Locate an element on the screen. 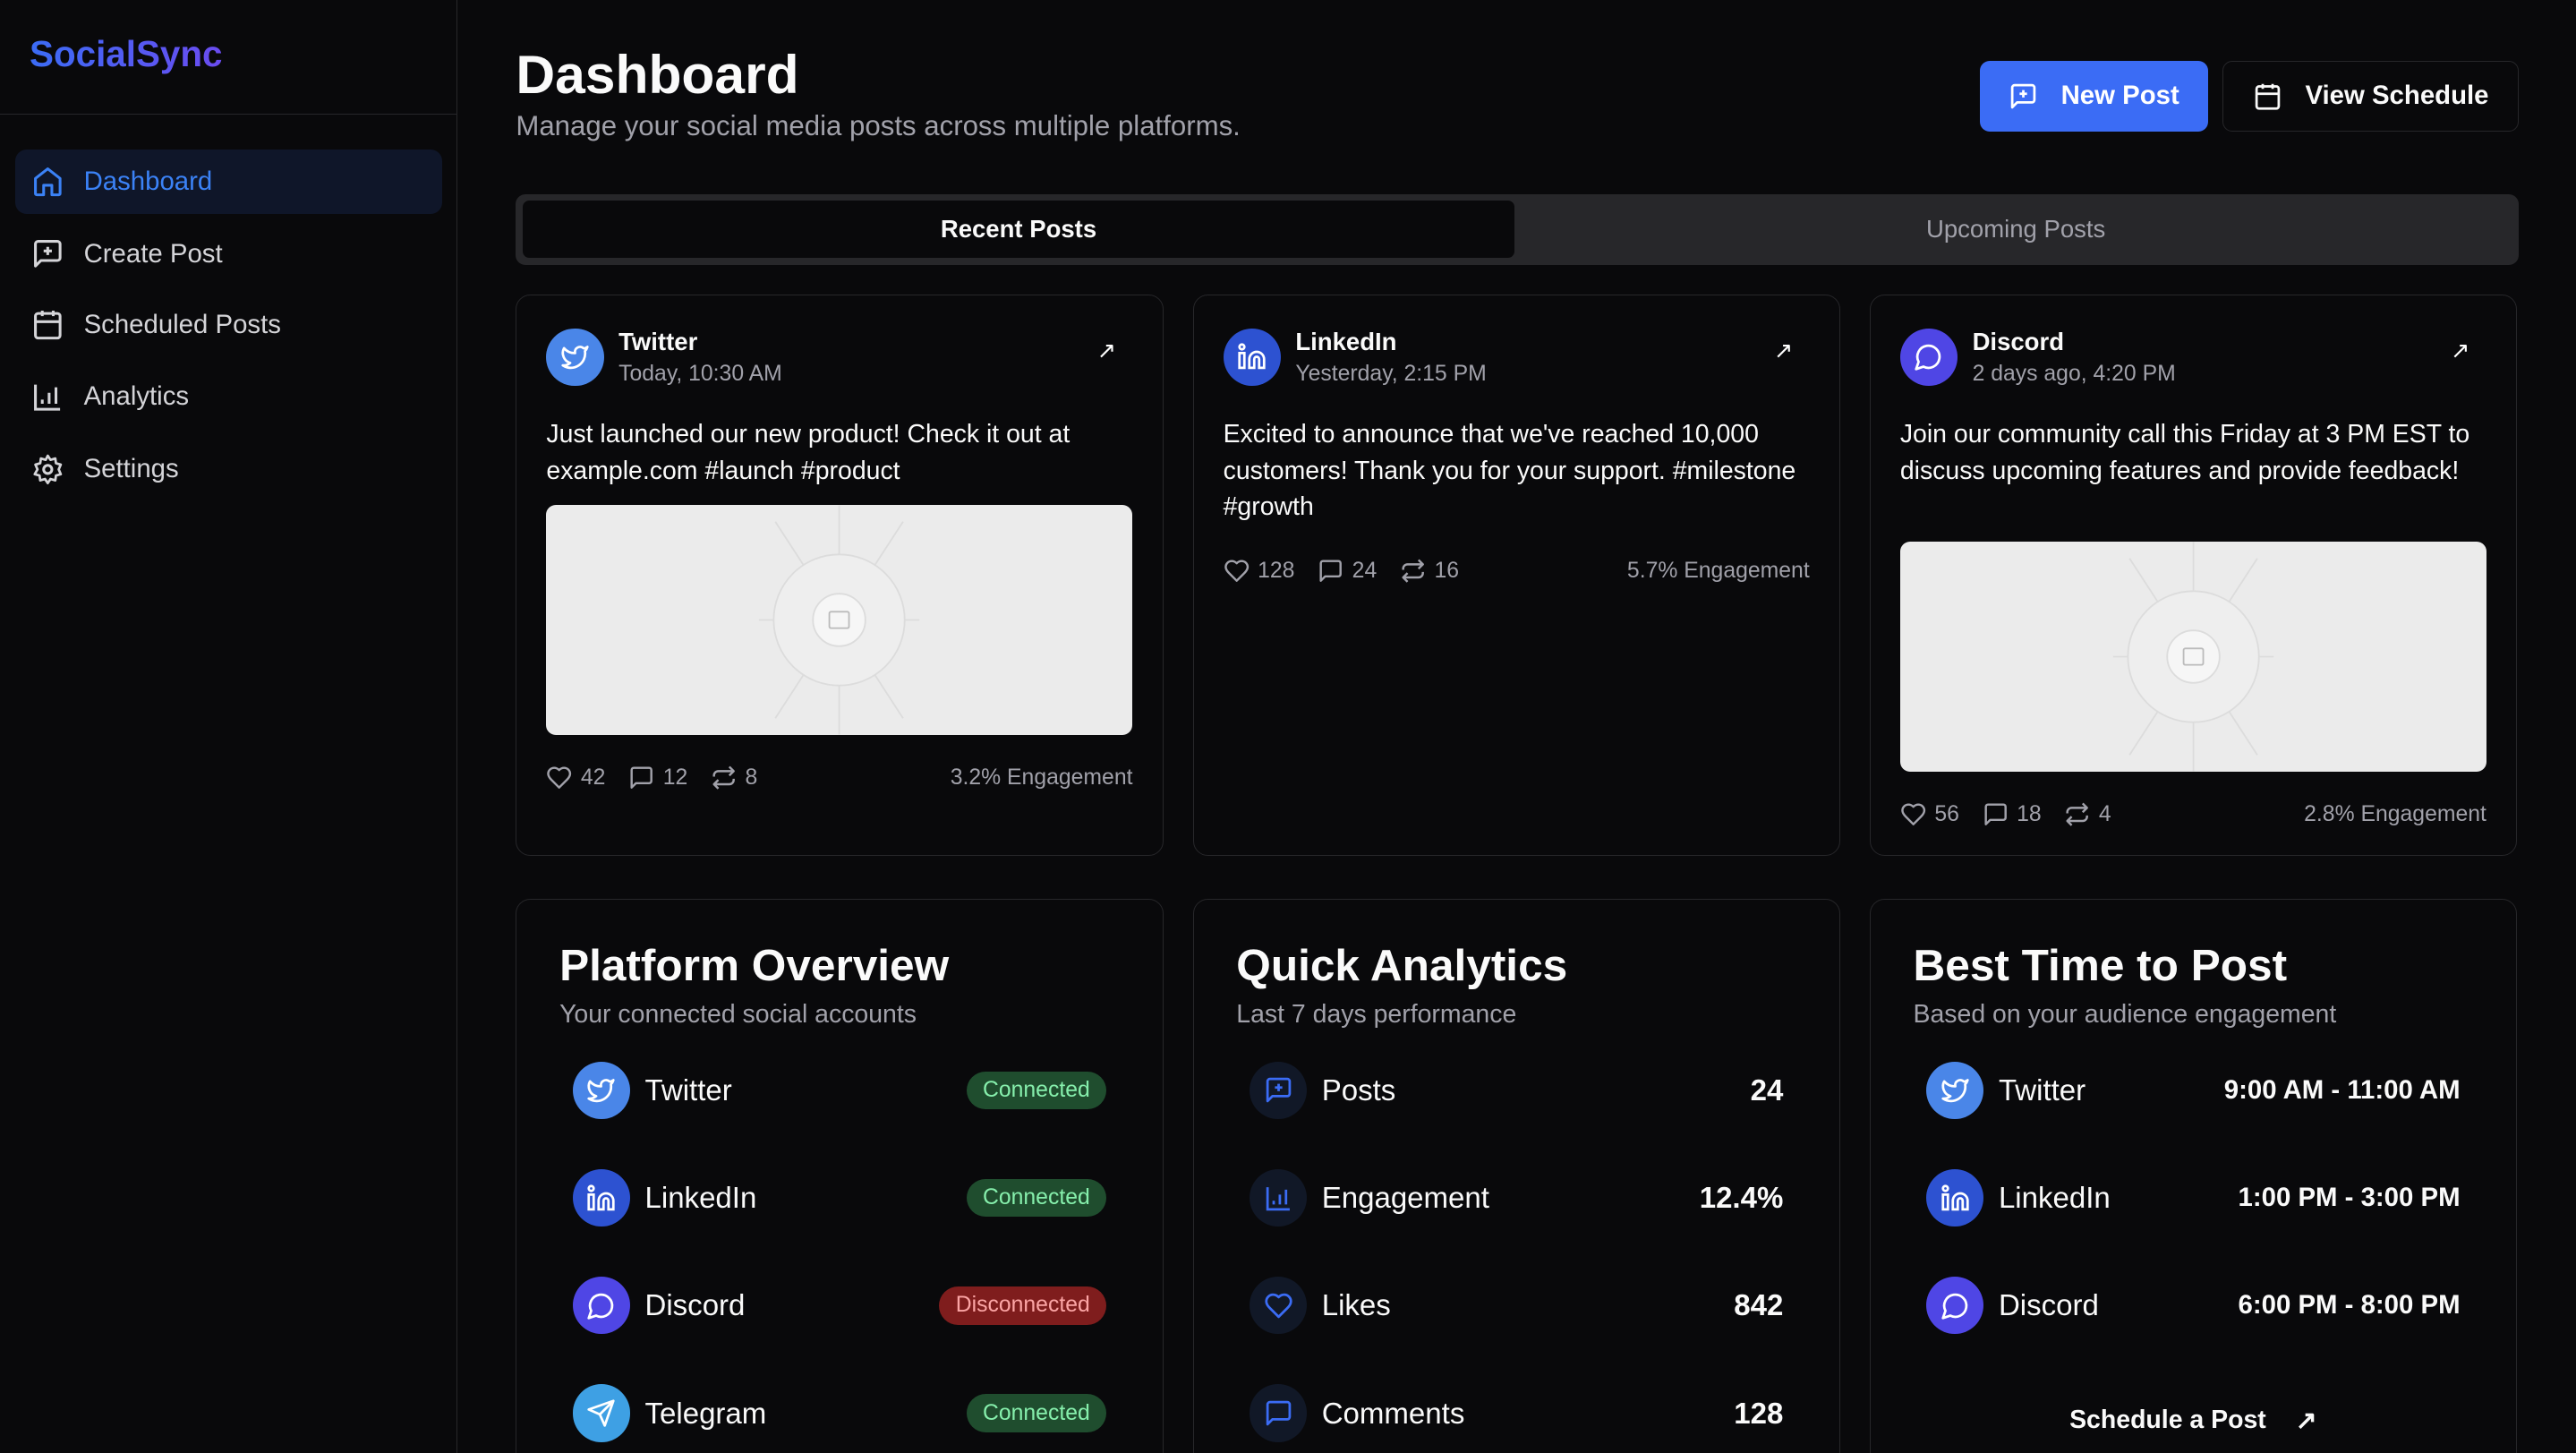 Image resolution: width=2576 pixels, height=1453 pixels. shares-stat: 8 is located at coordinates (734, 778).